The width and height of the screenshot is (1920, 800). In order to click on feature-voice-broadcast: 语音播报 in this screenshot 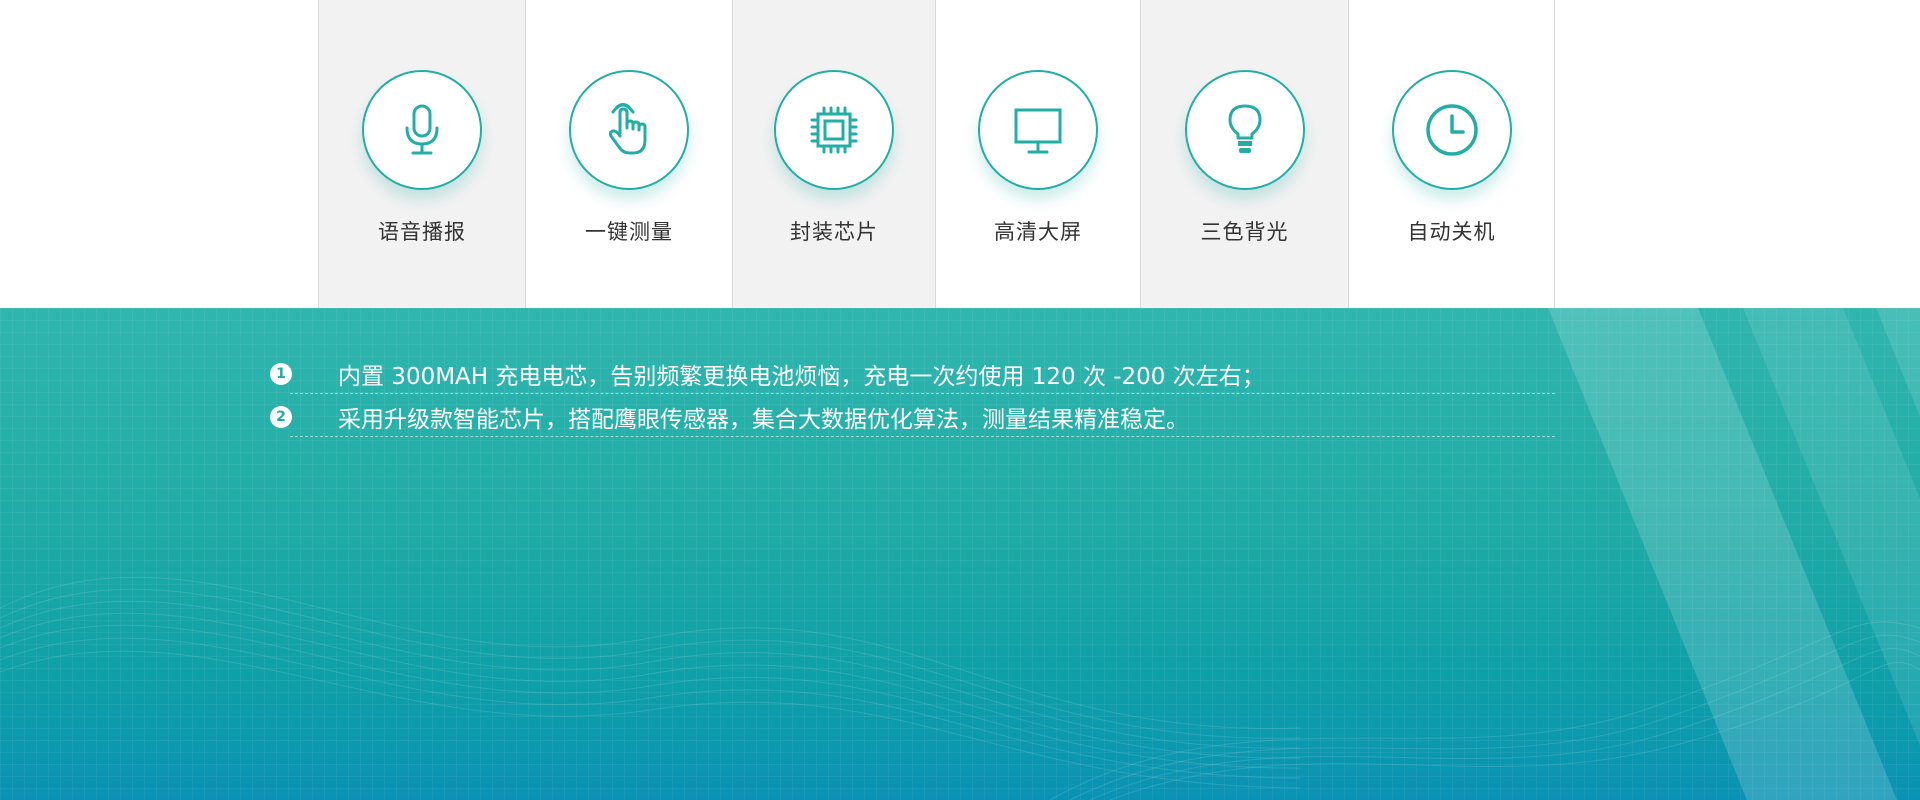, I will do `click(421, 154)`.